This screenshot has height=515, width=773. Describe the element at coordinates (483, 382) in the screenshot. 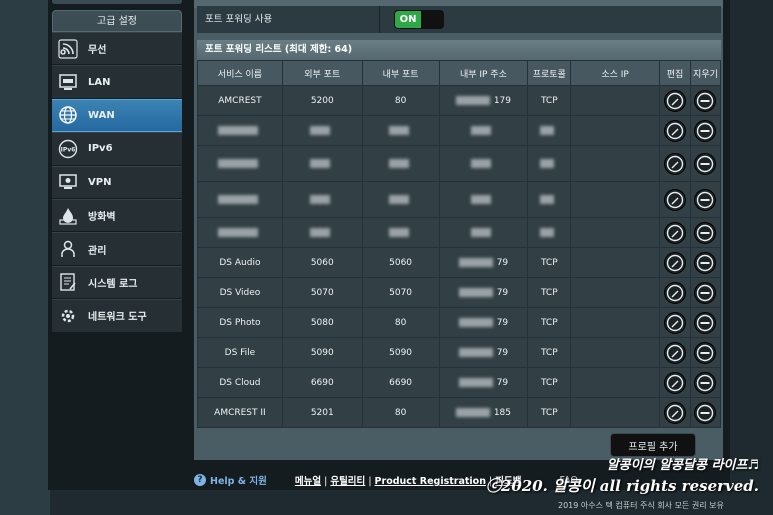

I see `cell-internal-ip: 79` at that location.